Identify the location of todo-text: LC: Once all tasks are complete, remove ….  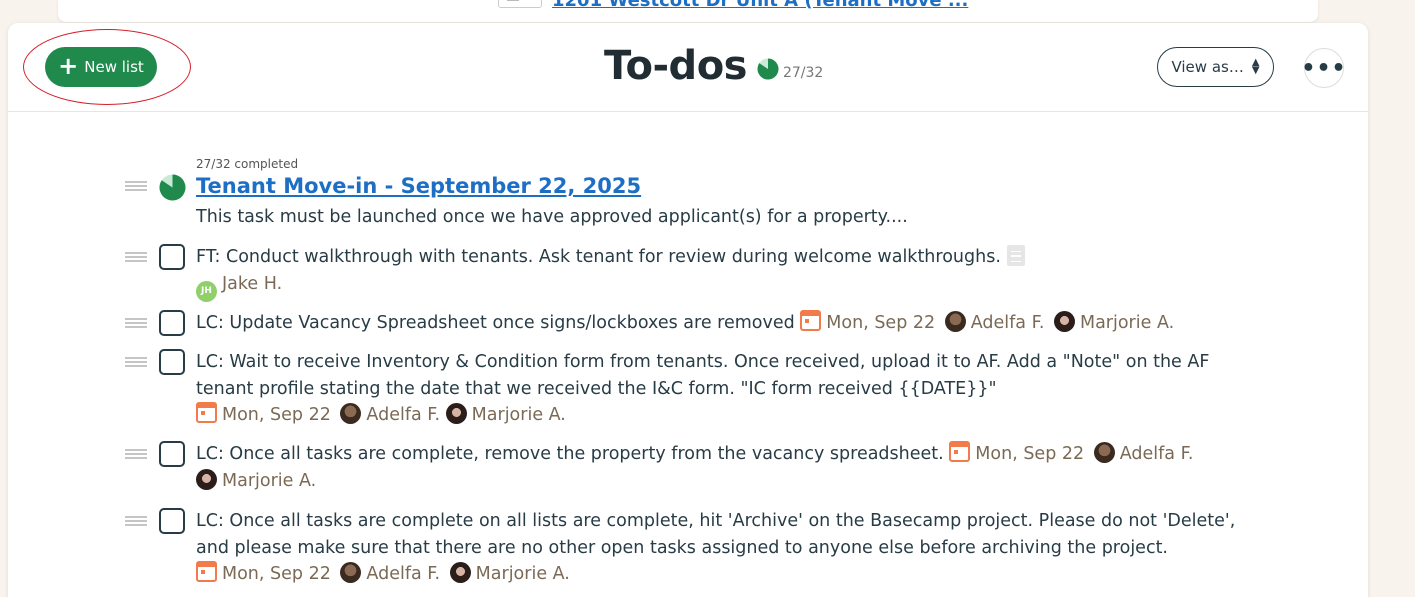
(570, 454).